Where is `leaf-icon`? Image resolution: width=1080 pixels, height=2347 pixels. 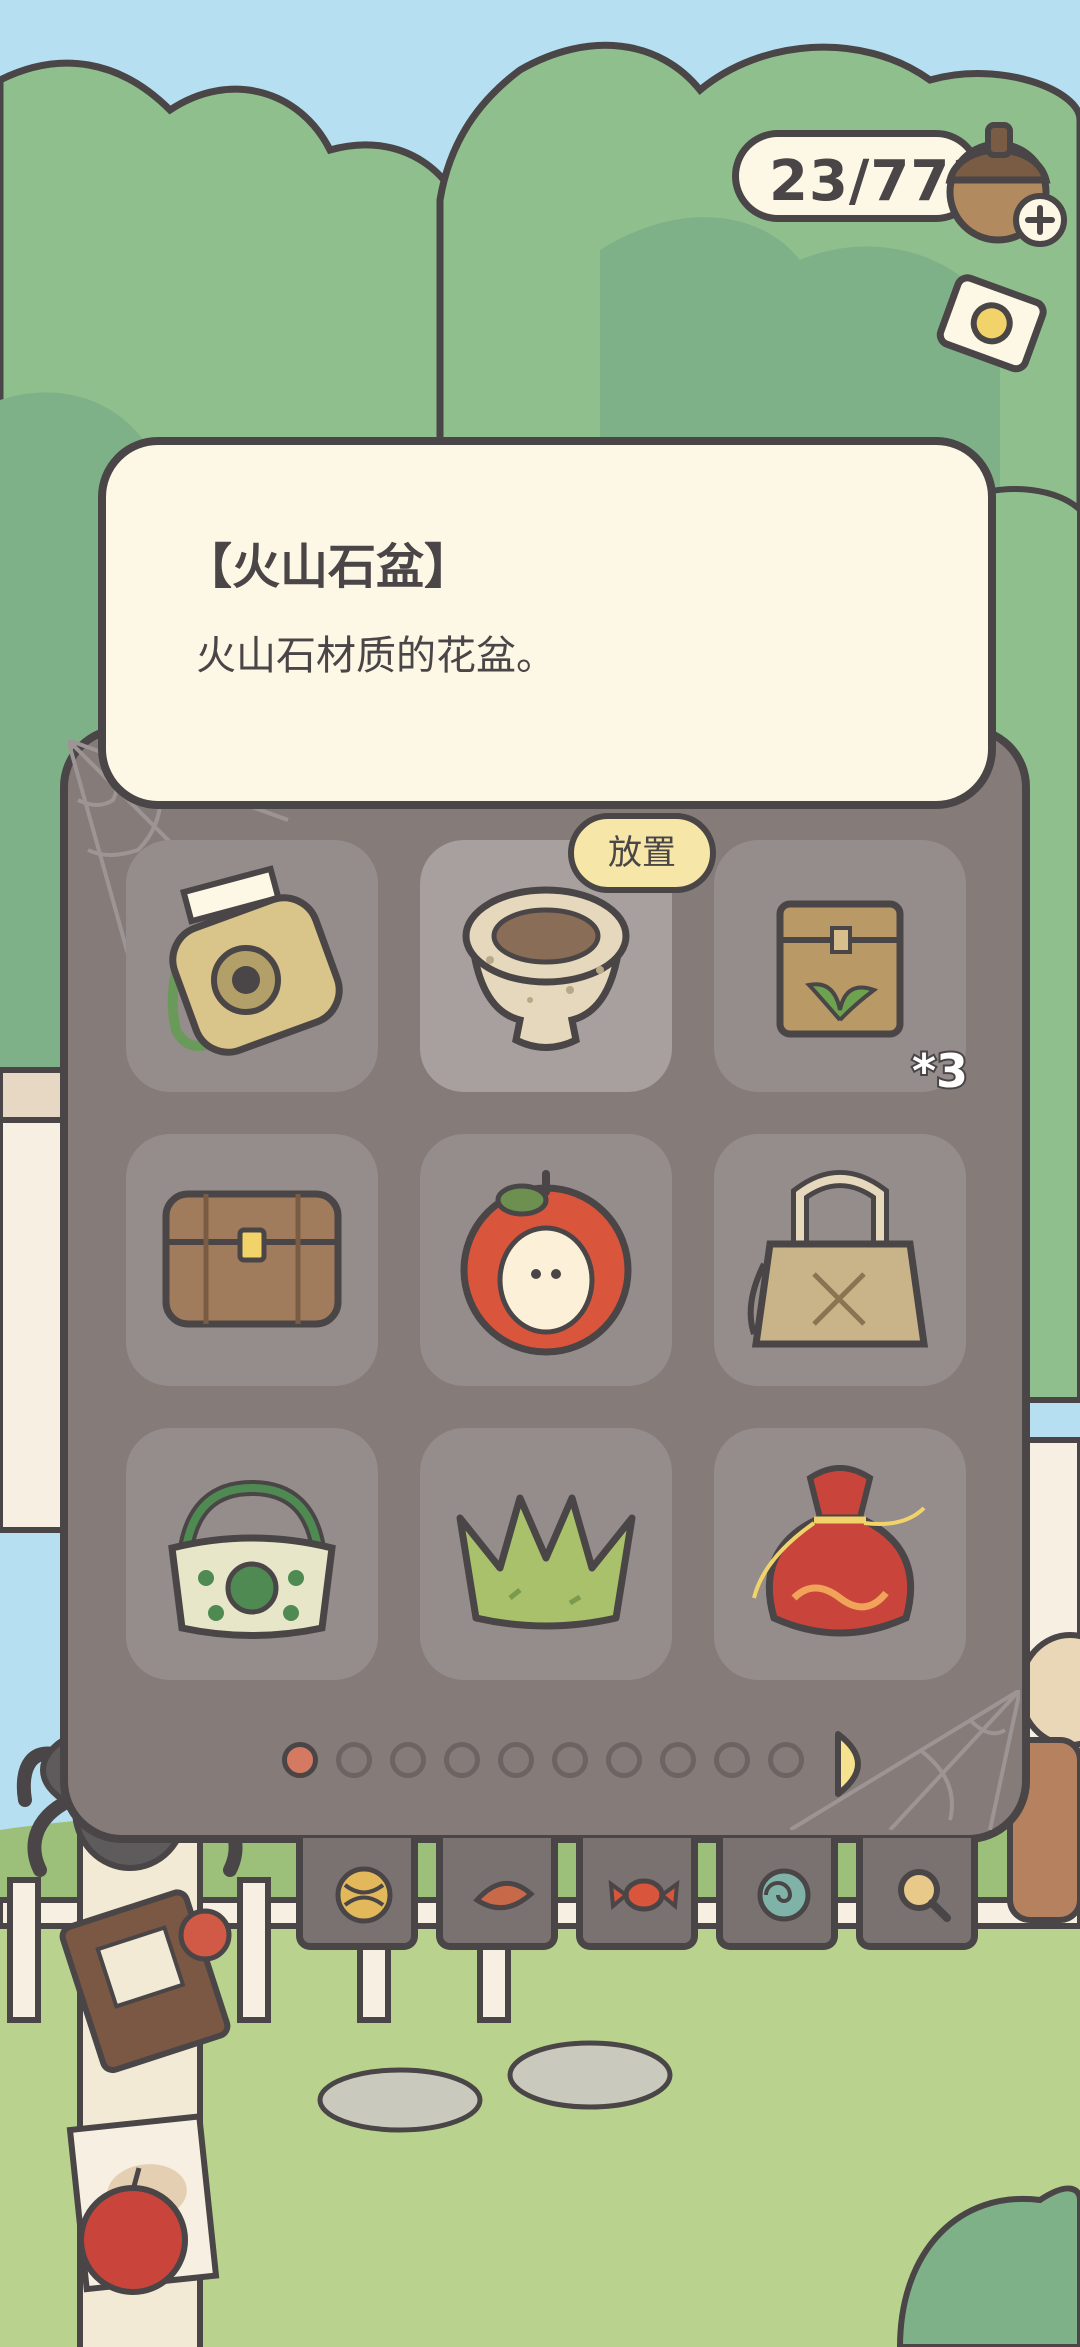 leaf-icon is located at coordinates (504, 1895).